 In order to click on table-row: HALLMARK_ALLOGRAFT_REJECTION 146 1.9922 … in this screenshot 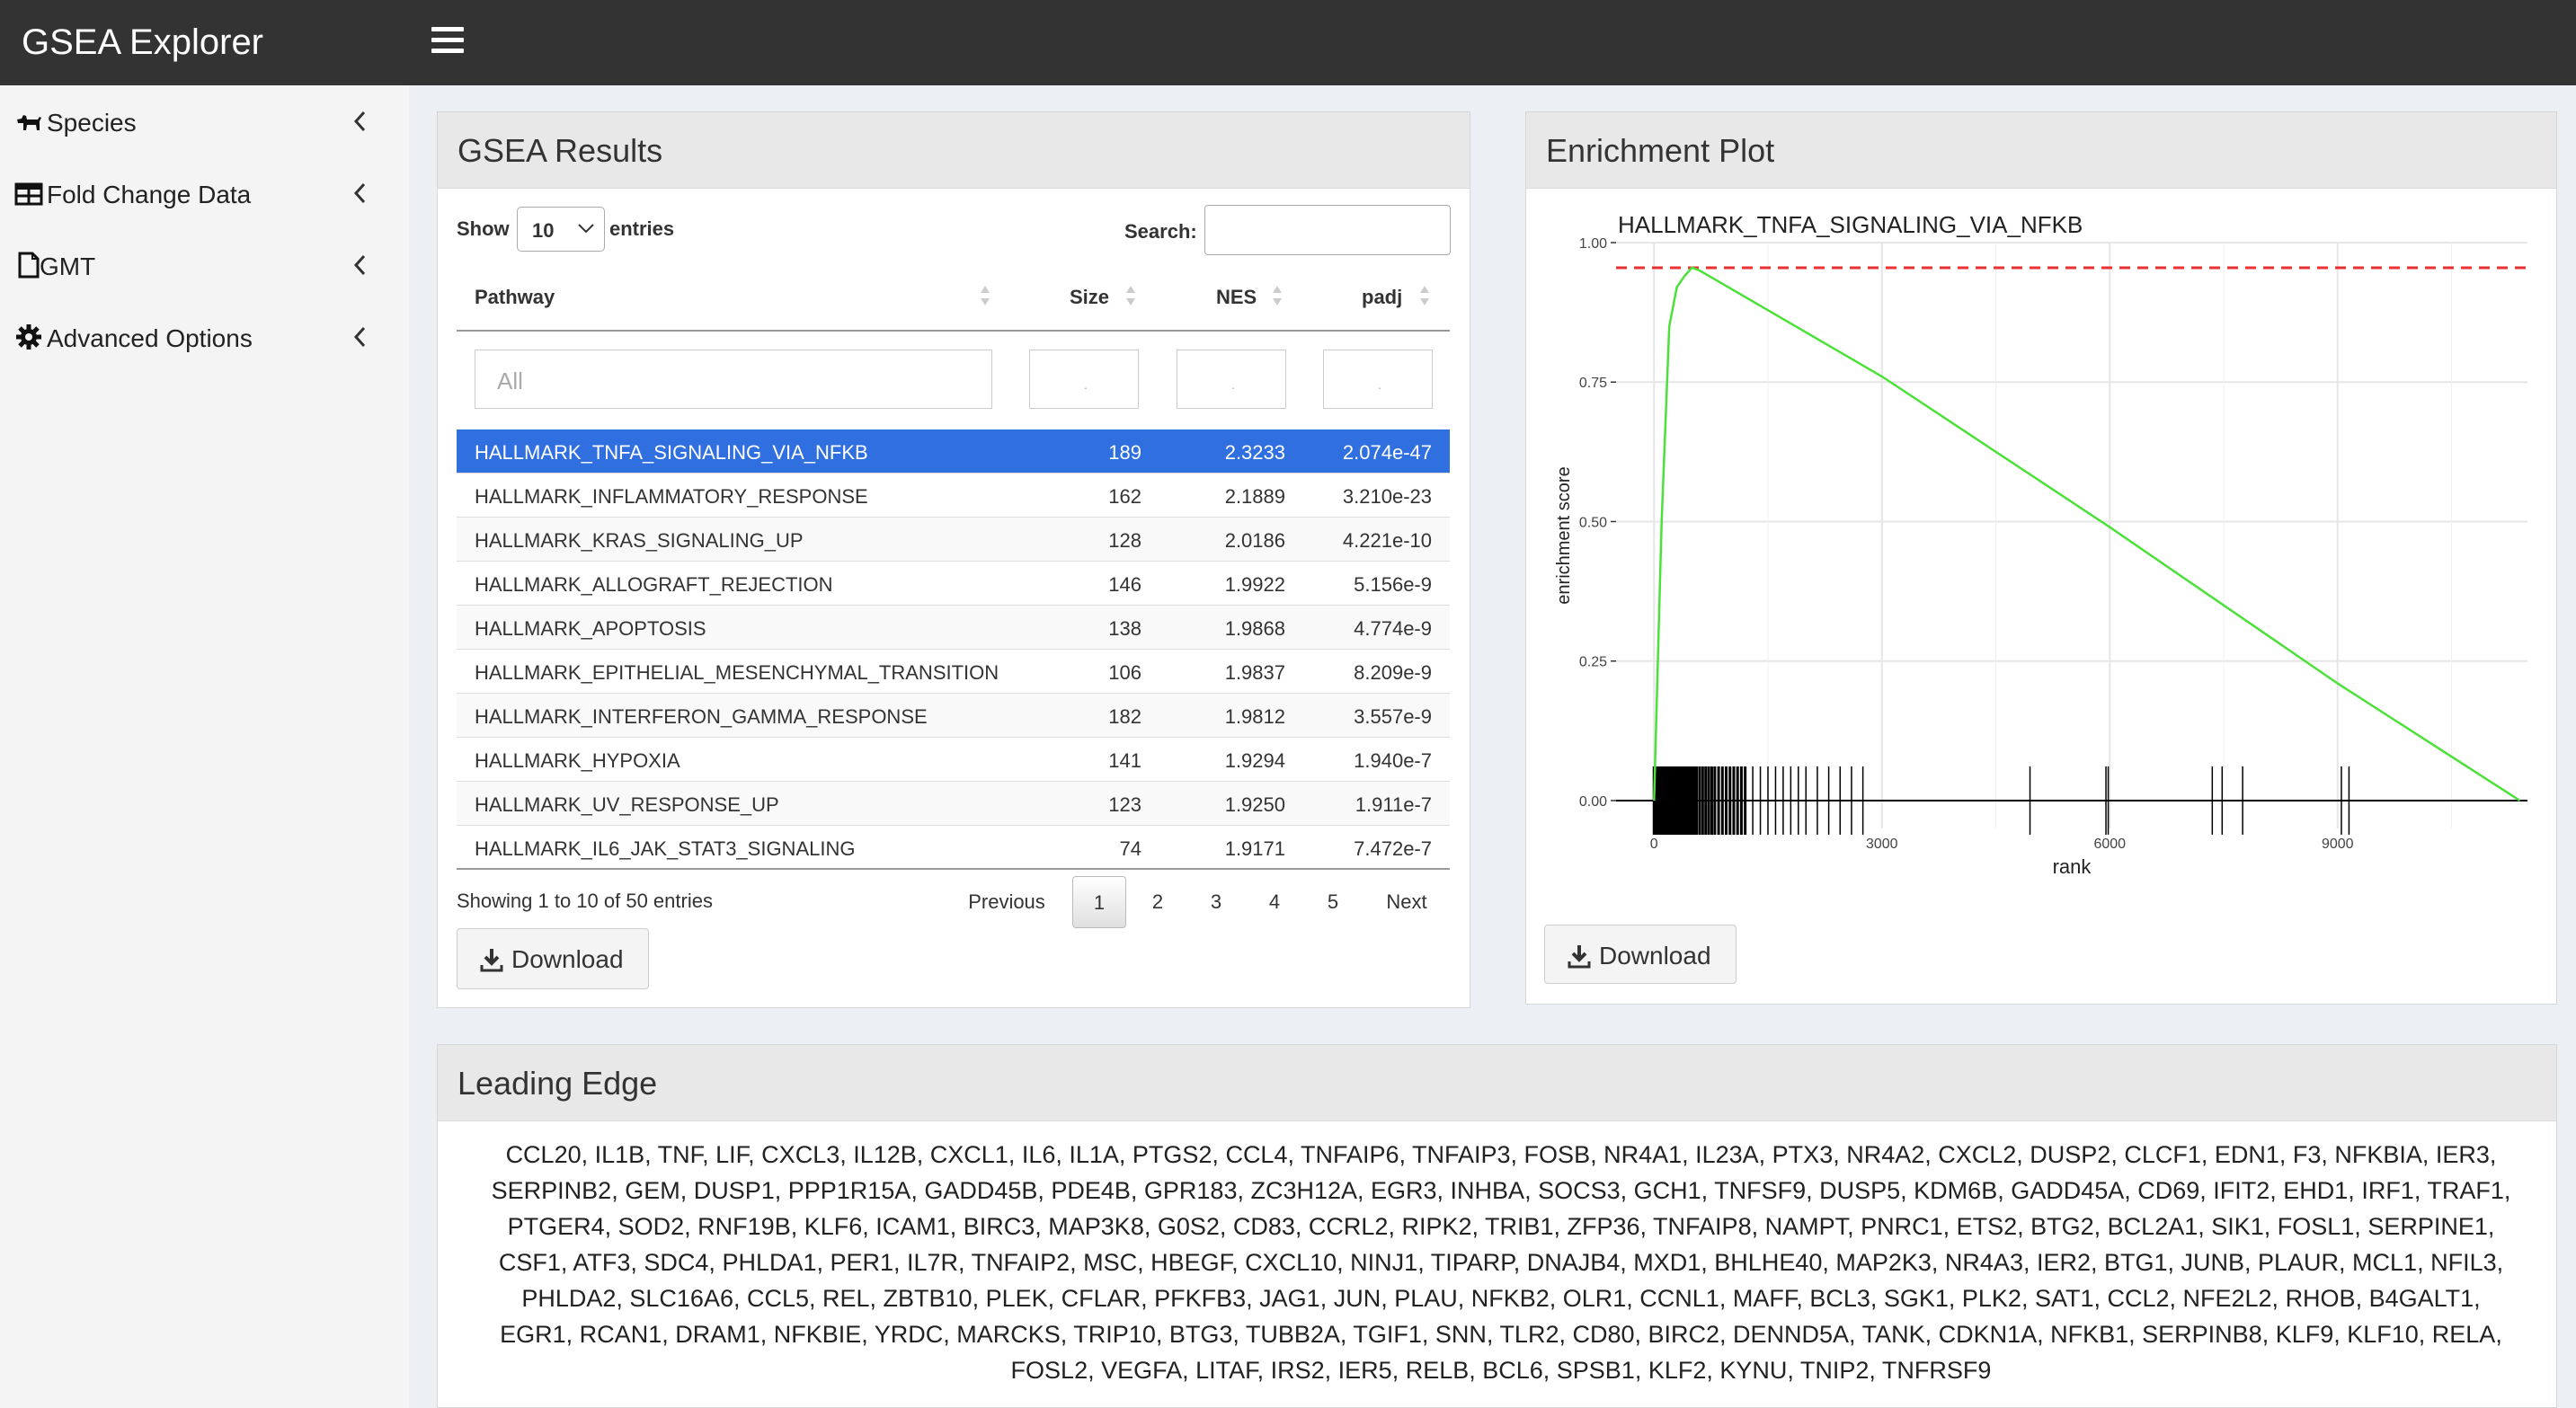, I will do `click(953, 584)`.